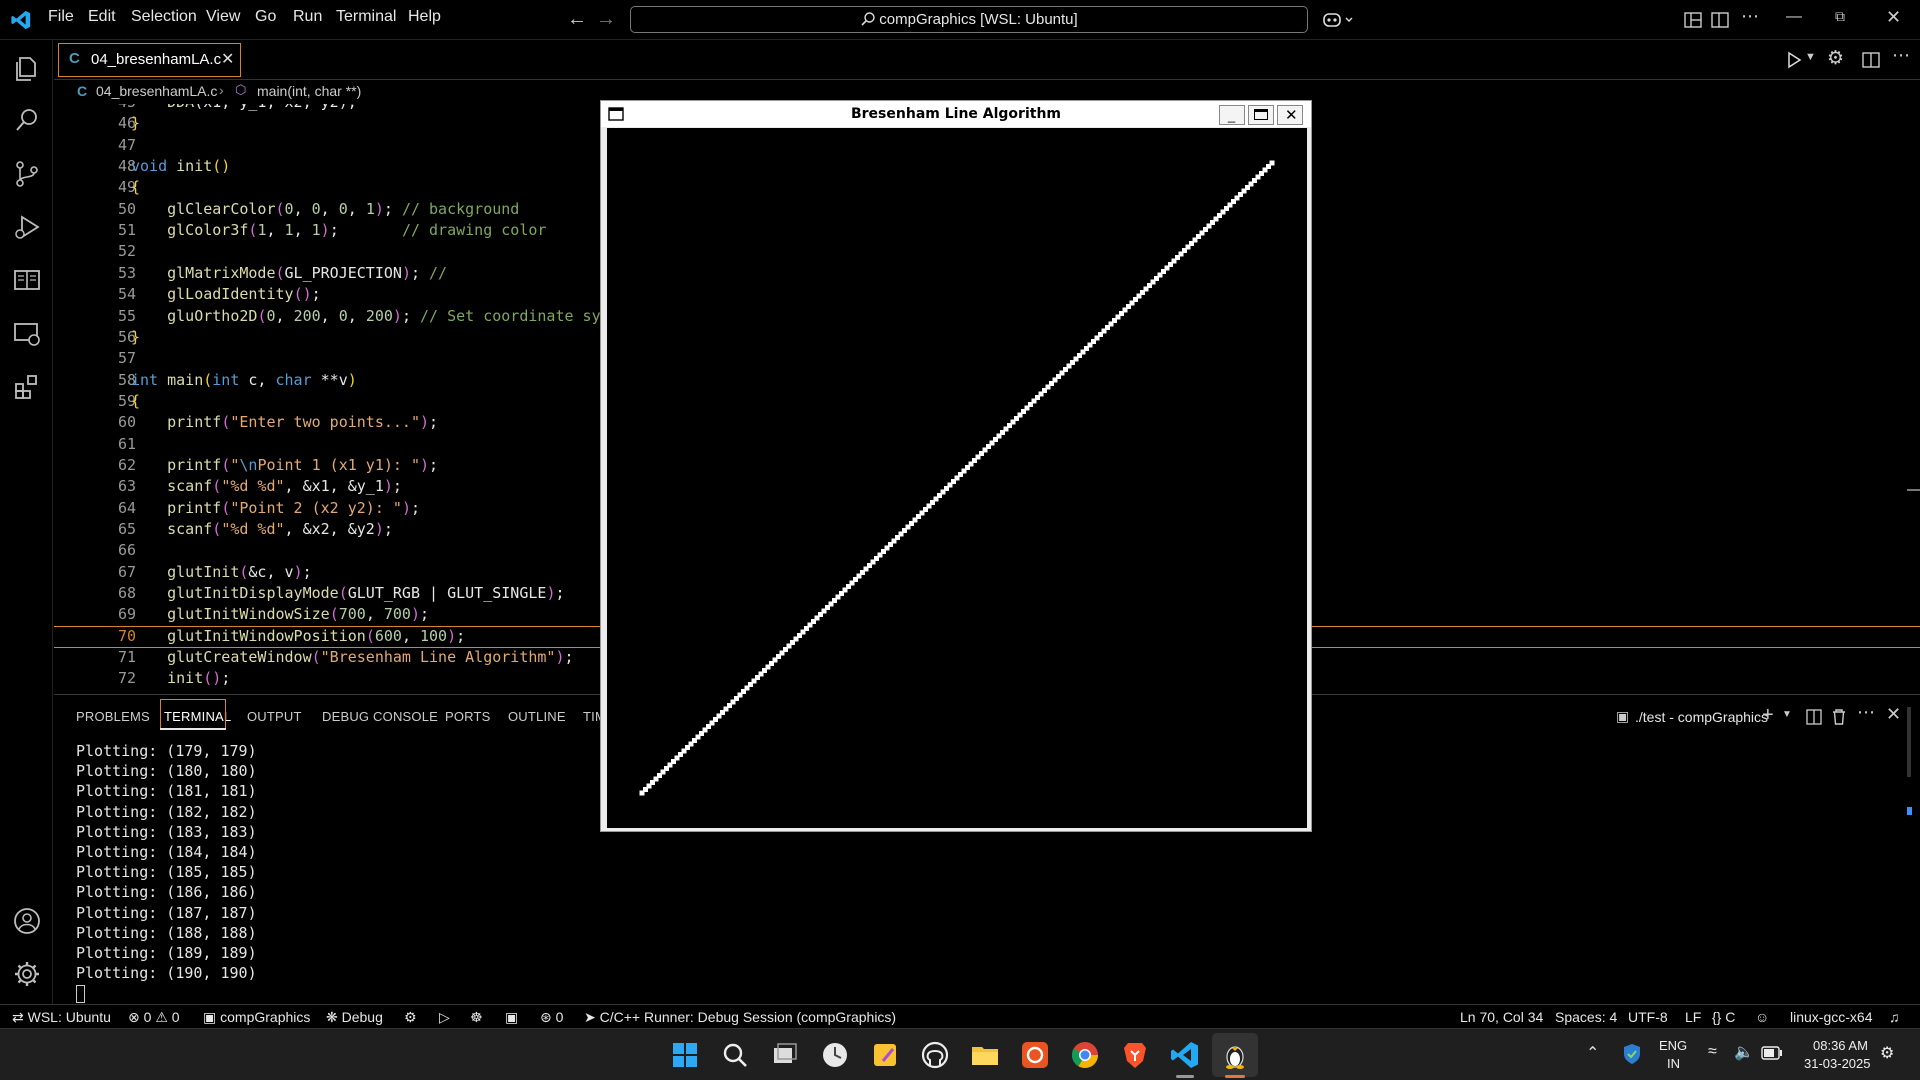 This screenshot has width=1920, height=1080. I want to click on menu-edit: Edit, so click(102, 17).